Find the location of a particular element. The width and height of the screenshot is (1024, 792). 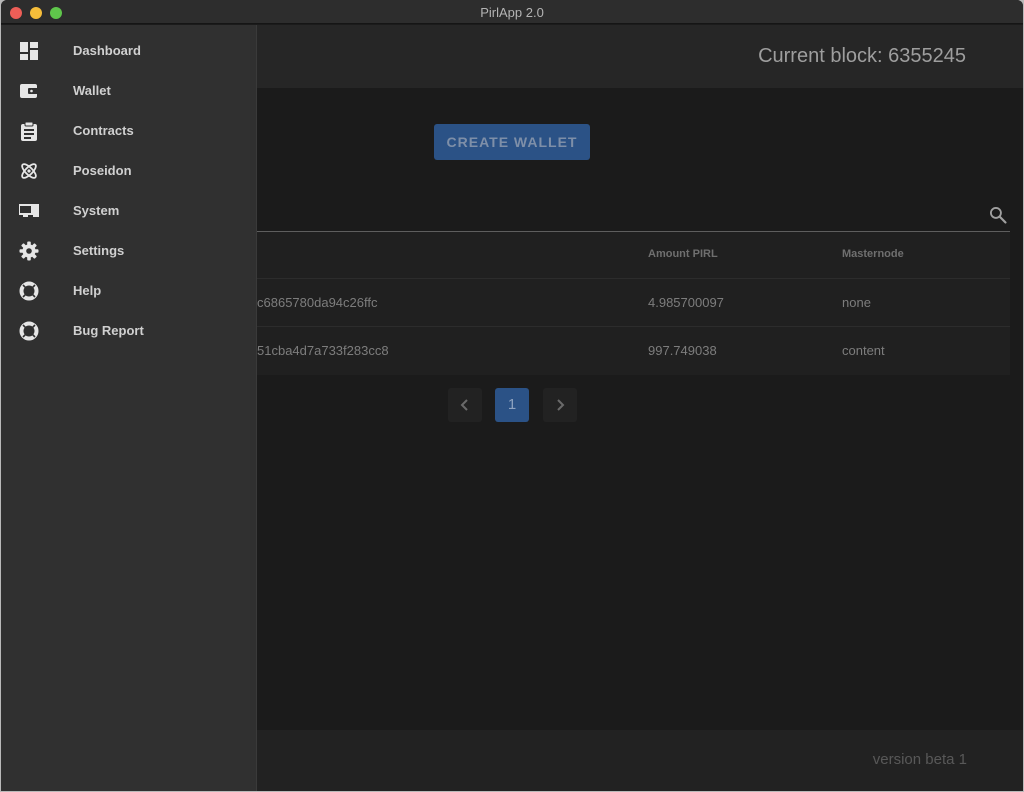

dashboard-icon is located at coordinates (29, 51).